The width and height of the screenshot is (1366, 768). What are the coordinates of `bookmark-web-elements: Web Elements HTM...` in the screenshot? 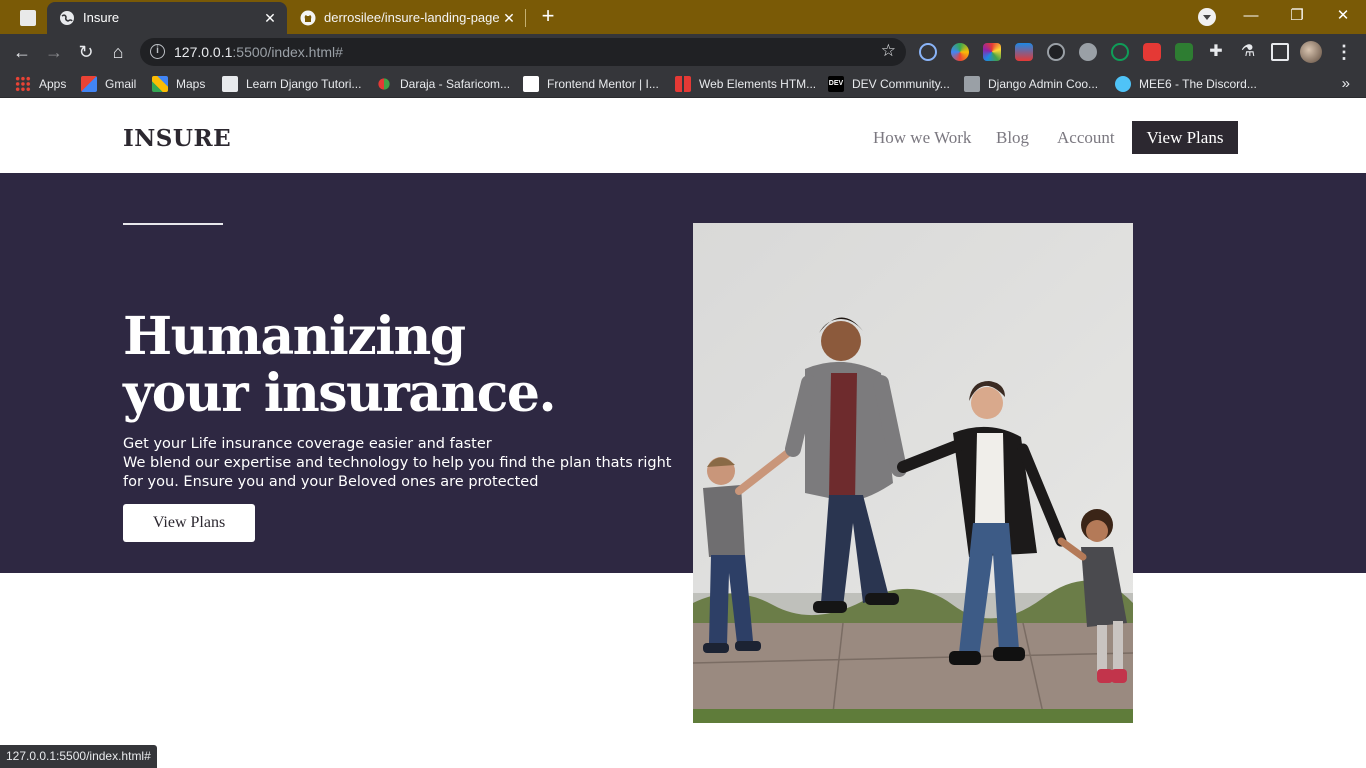 It's located at (745, 84).